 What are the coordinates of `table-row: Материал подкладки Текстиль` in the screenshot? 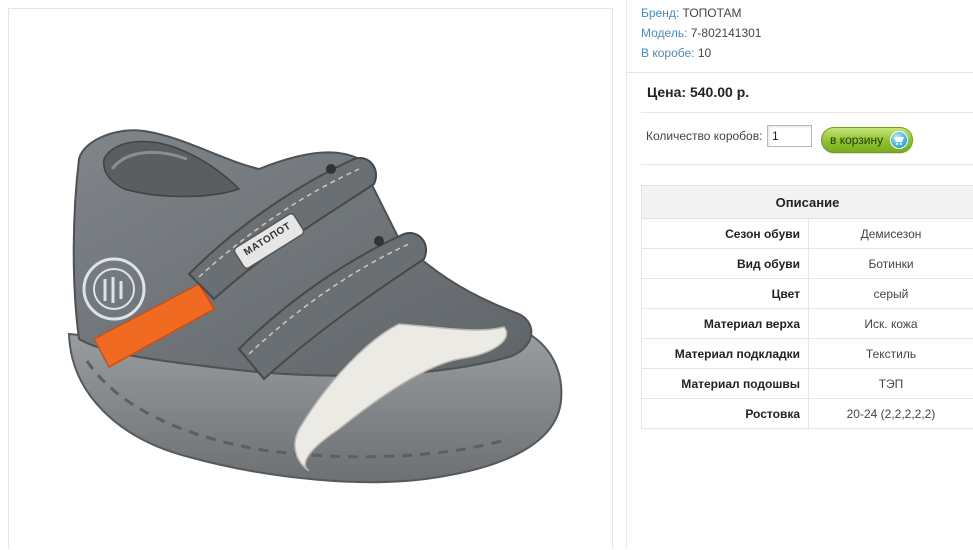 It's located at (807, 354).